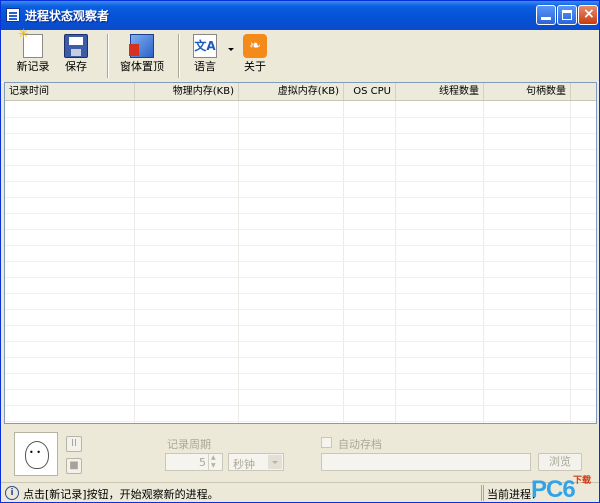  I want to click on save-label: 保存, so click(76, 66).